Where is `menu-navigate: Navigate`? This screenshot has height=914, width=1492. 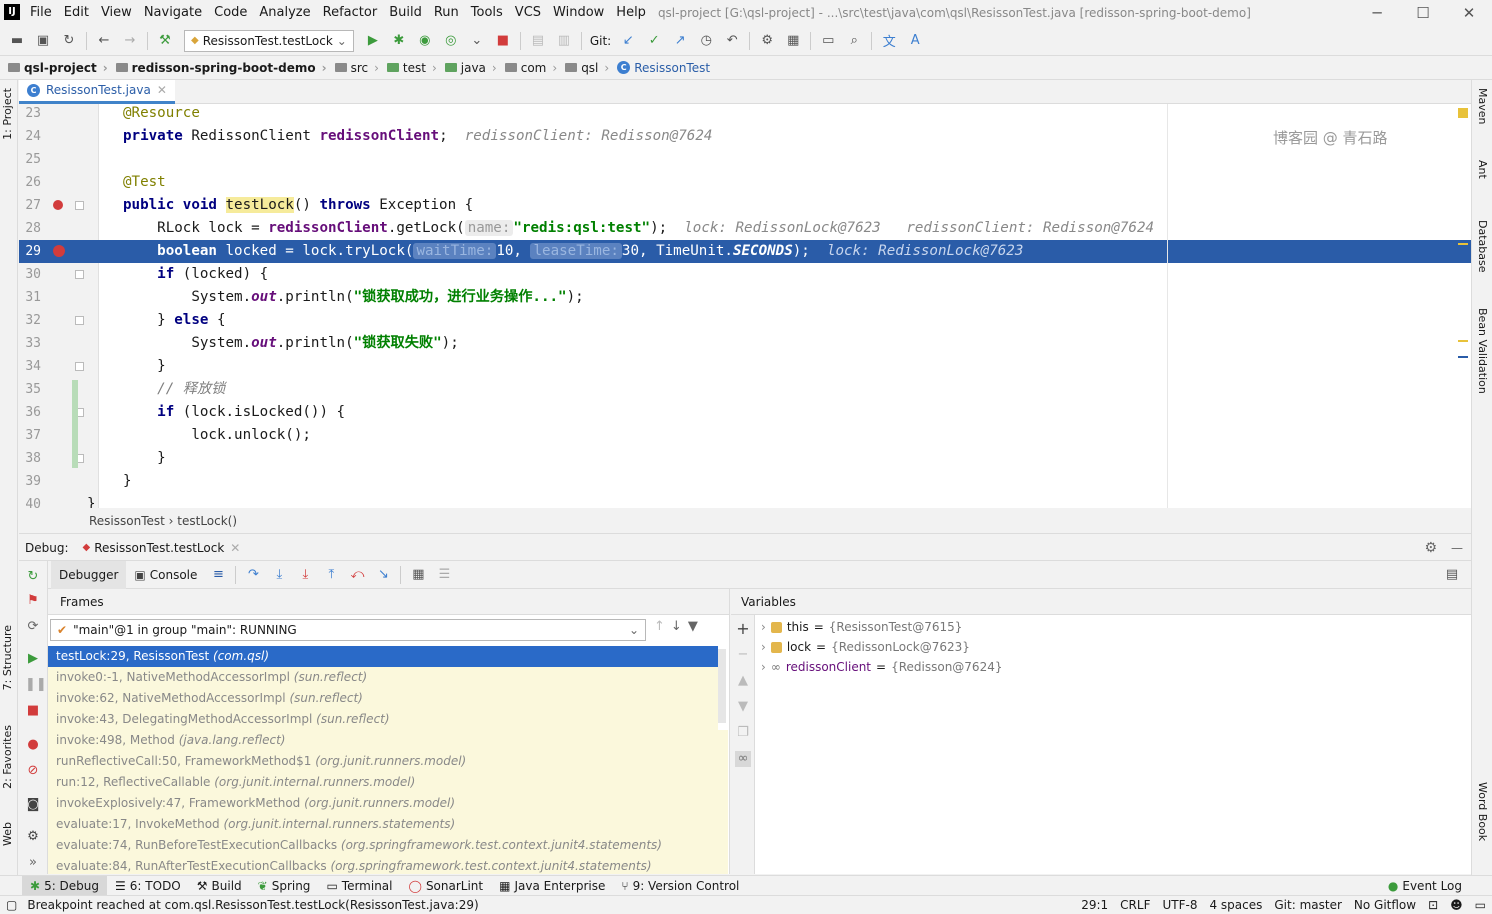
menu-navigate: Navigate is located at coordinates (173, 13).